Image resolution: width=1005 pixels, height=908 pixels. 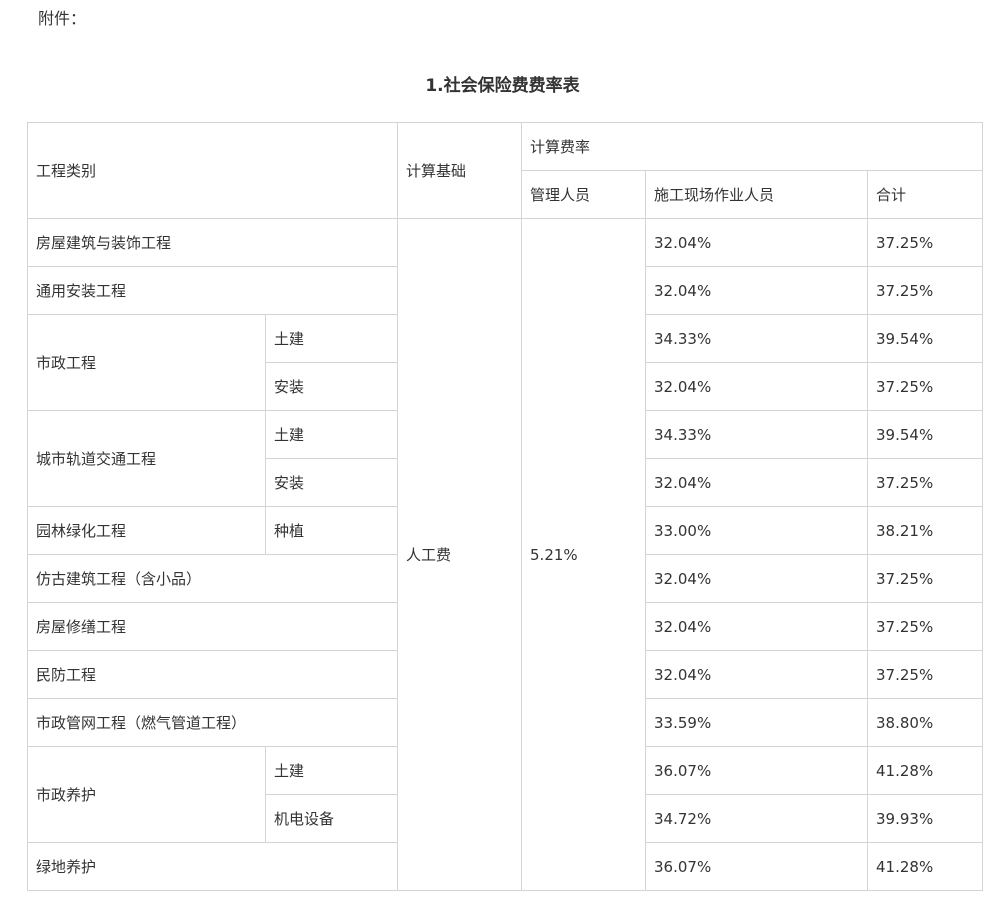 I want to click on total-rate-cell: 38.80%, so click(x=925, y=722).